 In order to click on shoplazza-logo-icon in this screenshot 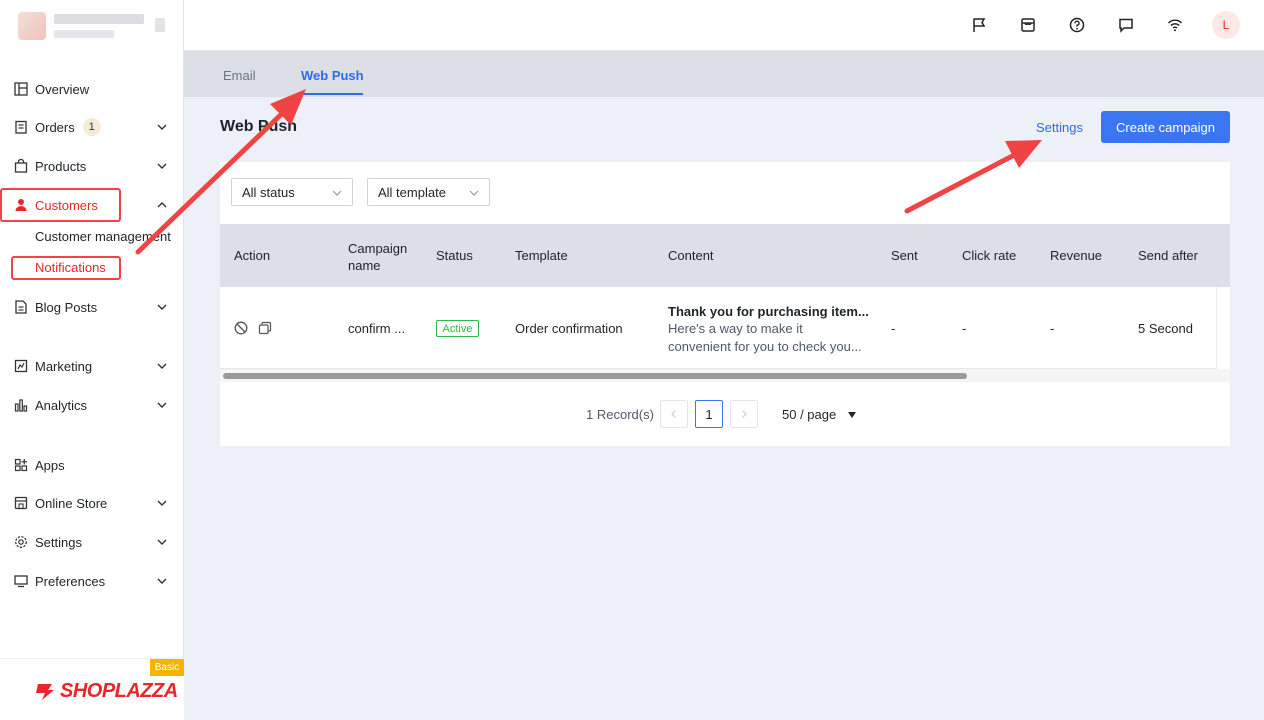, I will do `click(45, 691)`.